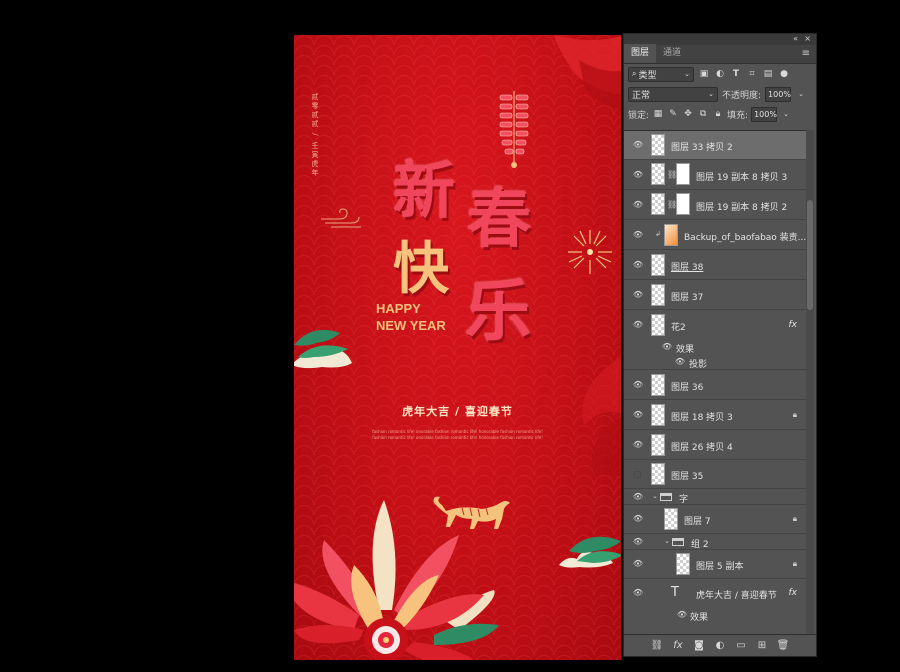  I want to click on delete-layer-icon: 🗑︎, so click(783, 646).